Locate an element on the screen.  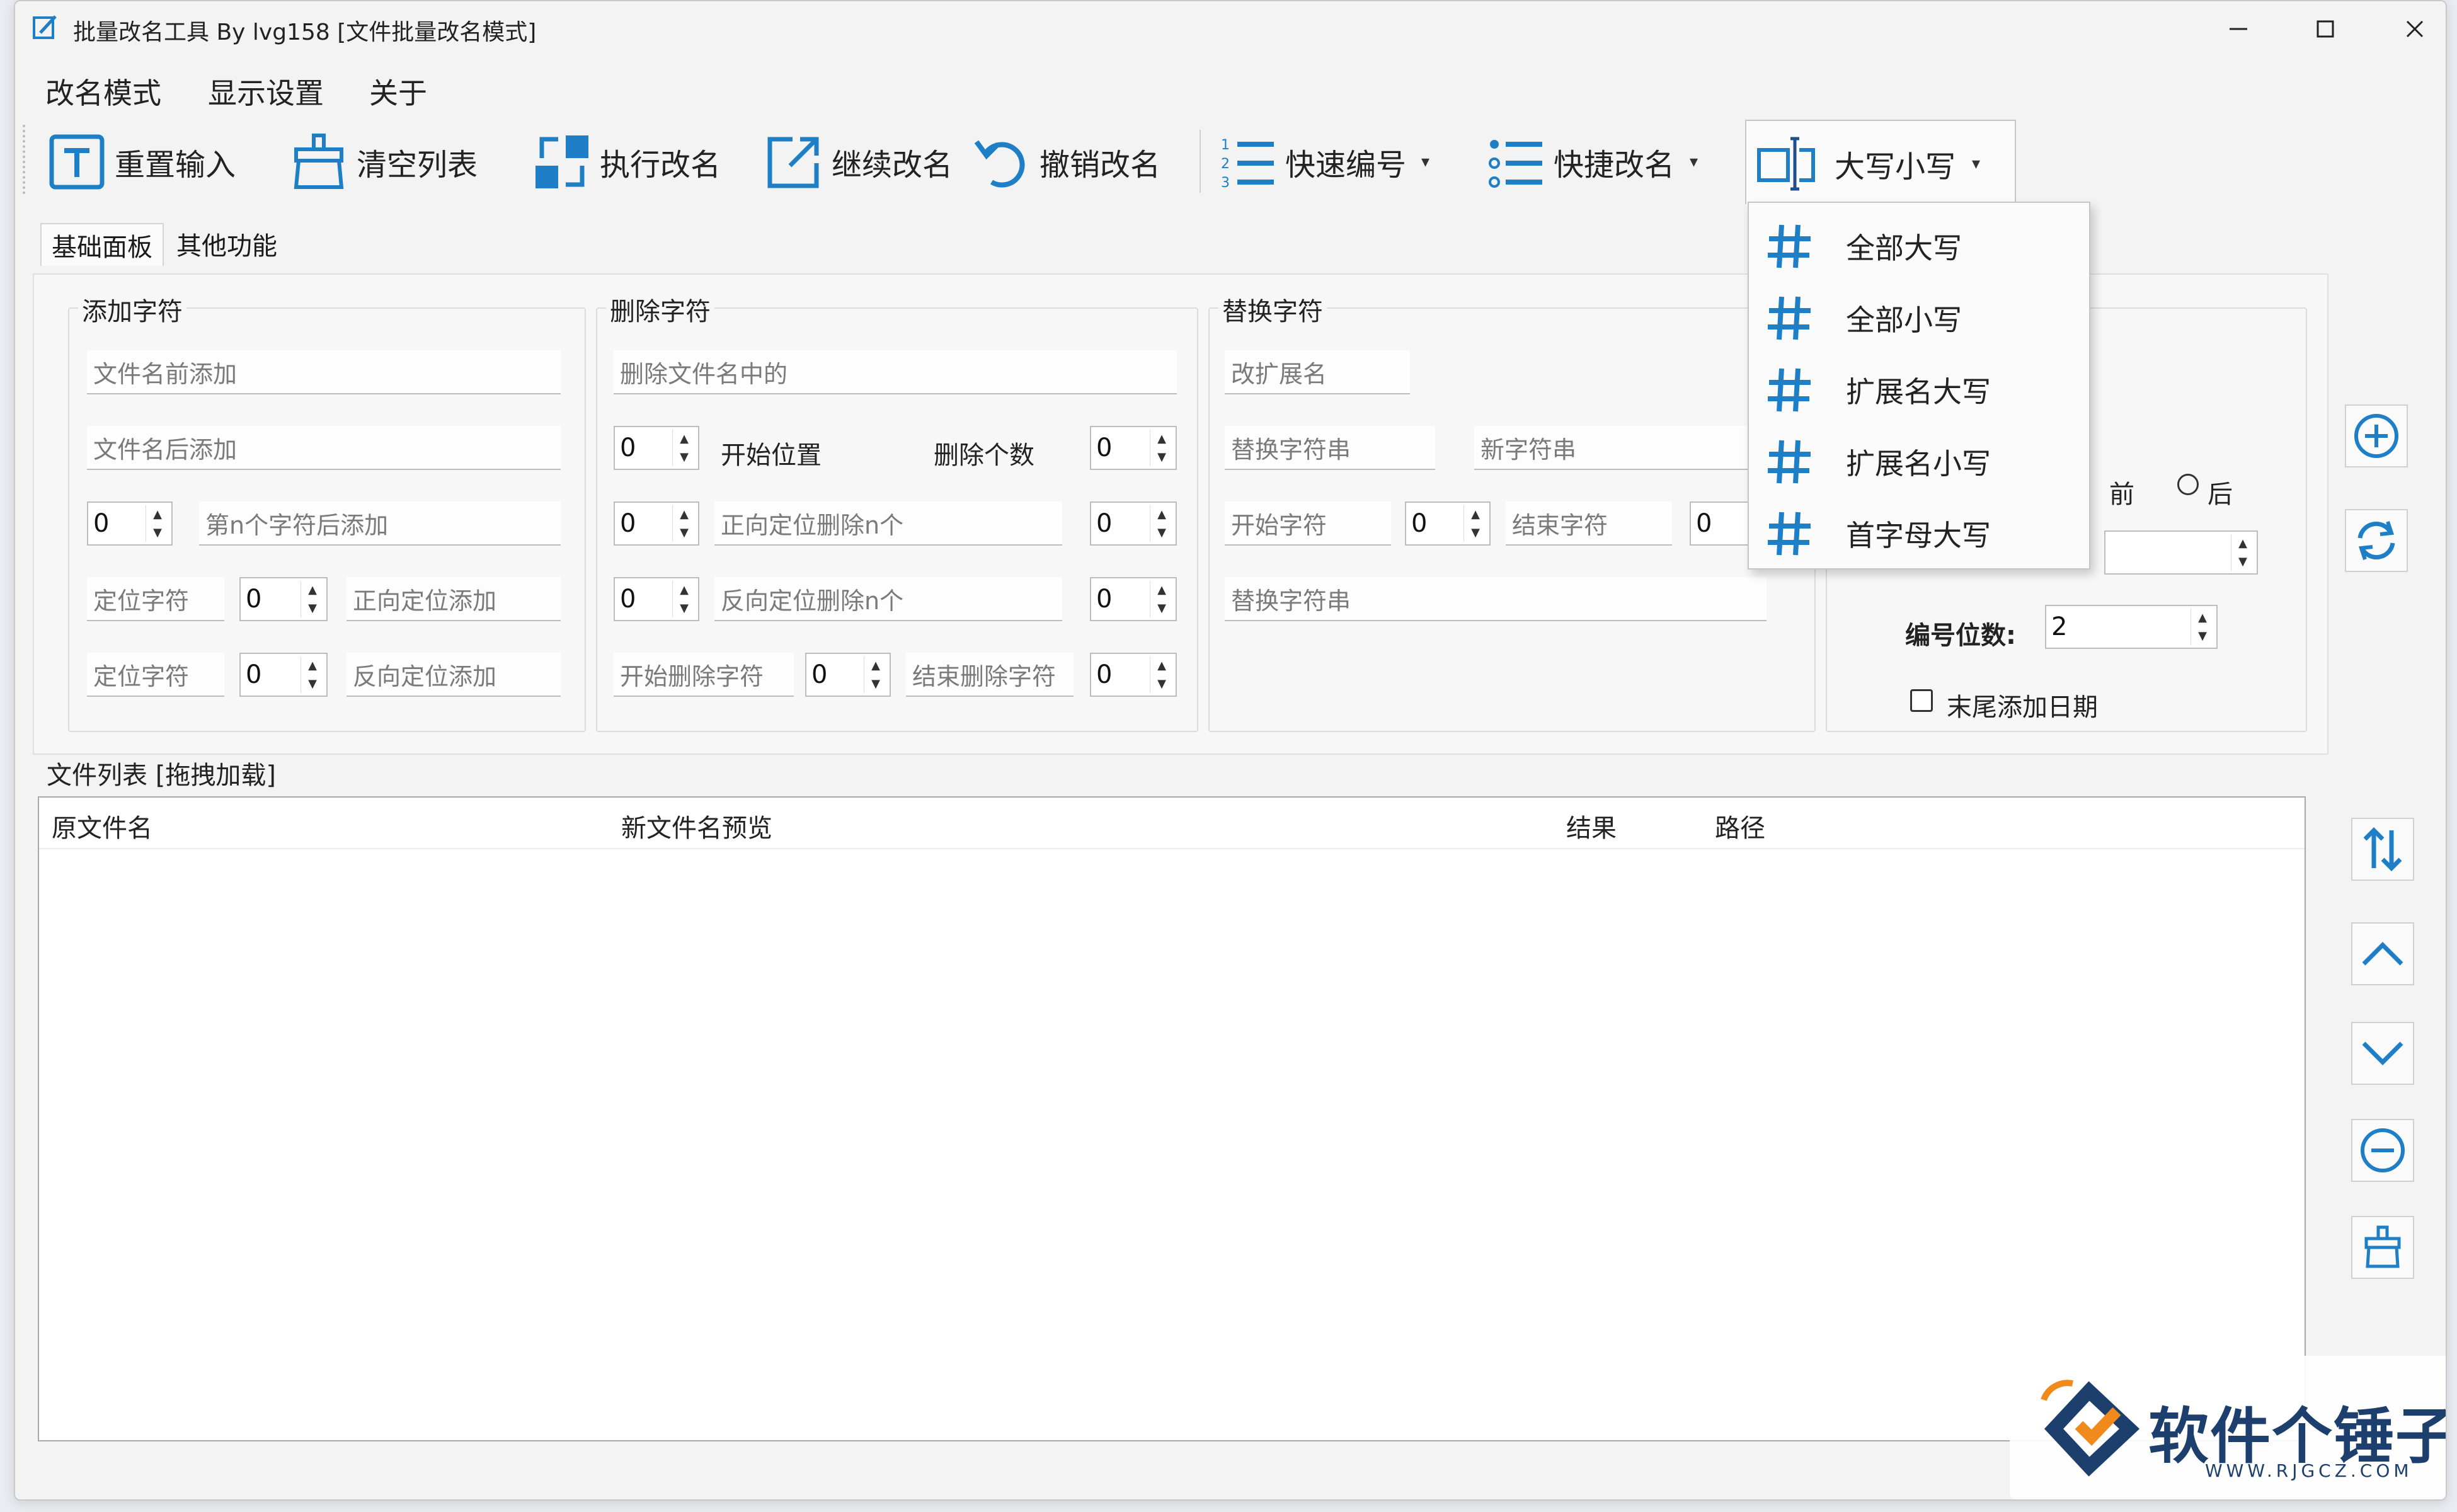
minus-circle-icon is located at coordinates (2383, 1150).